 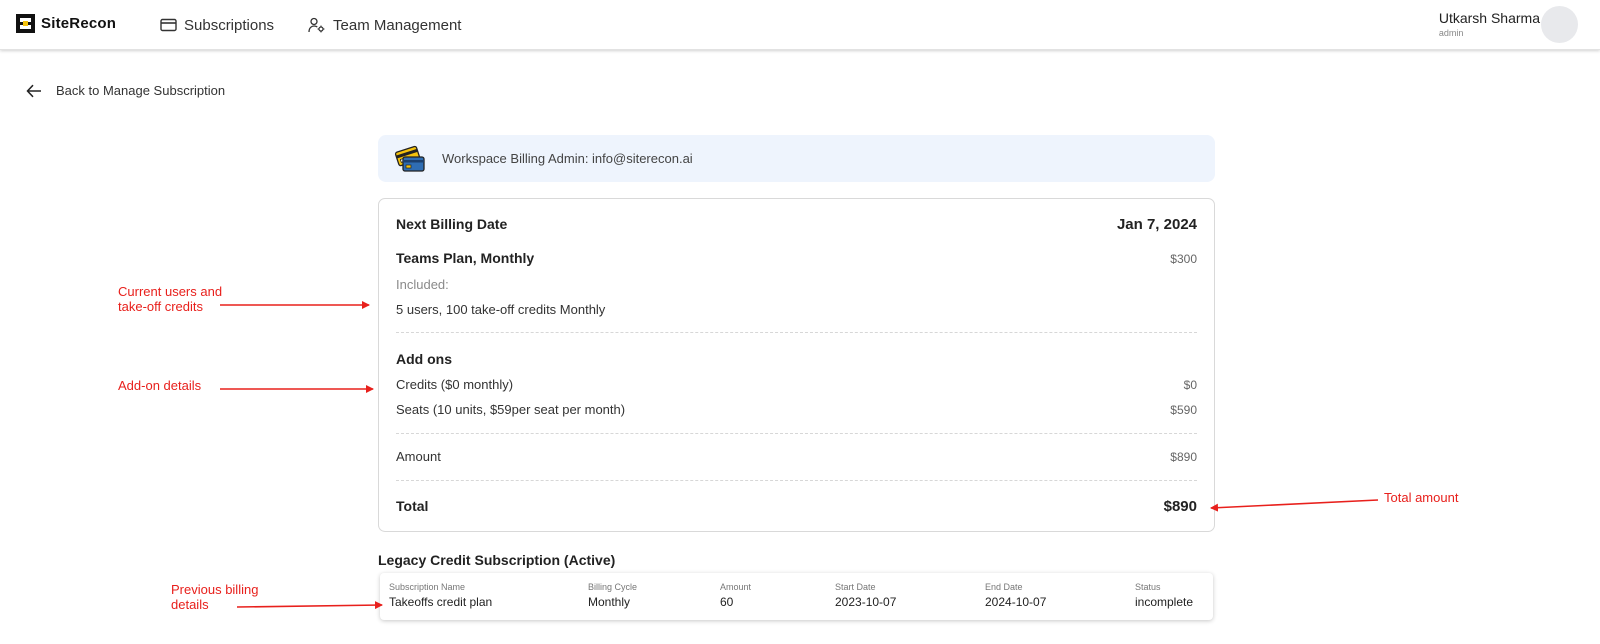 I want to click on avatar, so click(x=1559, y=24).